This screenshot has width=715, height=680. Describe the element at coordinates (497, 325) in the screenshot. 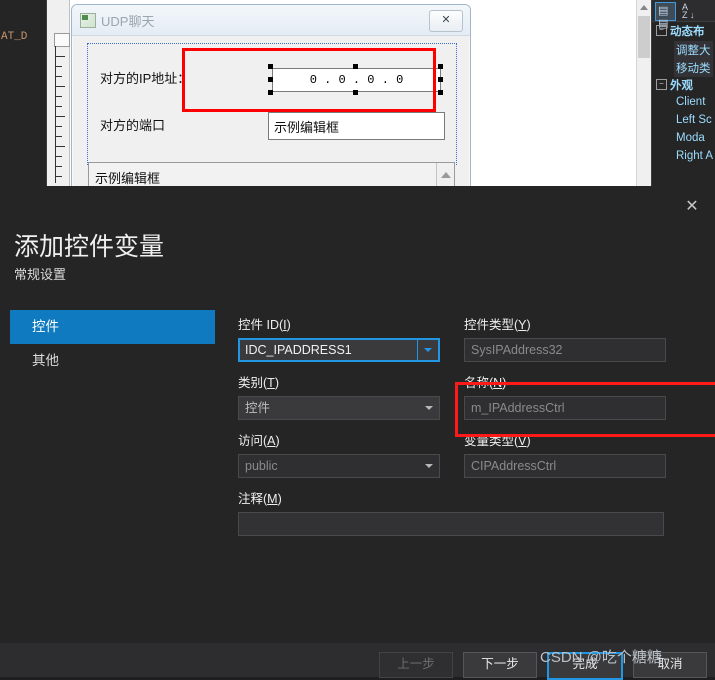

I see `label-control-type: 控件类型(Y)` at that location.